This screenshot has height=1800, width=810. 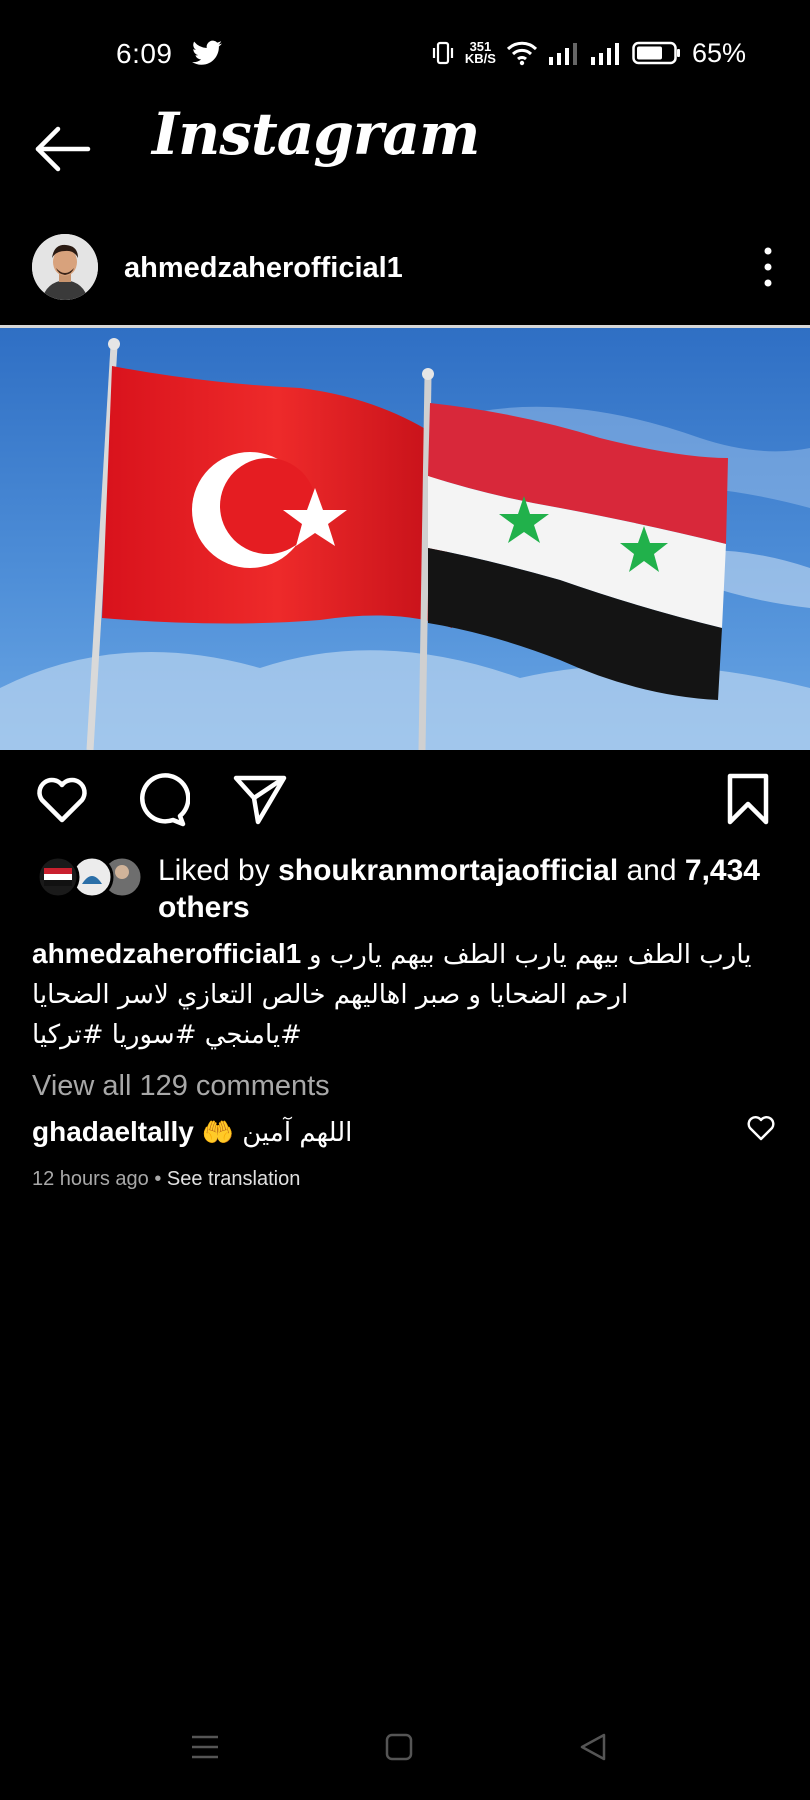 I want to click on comment-row: ghadaeltally اللهم آمين 🤲, so click(x=192, y=1132).